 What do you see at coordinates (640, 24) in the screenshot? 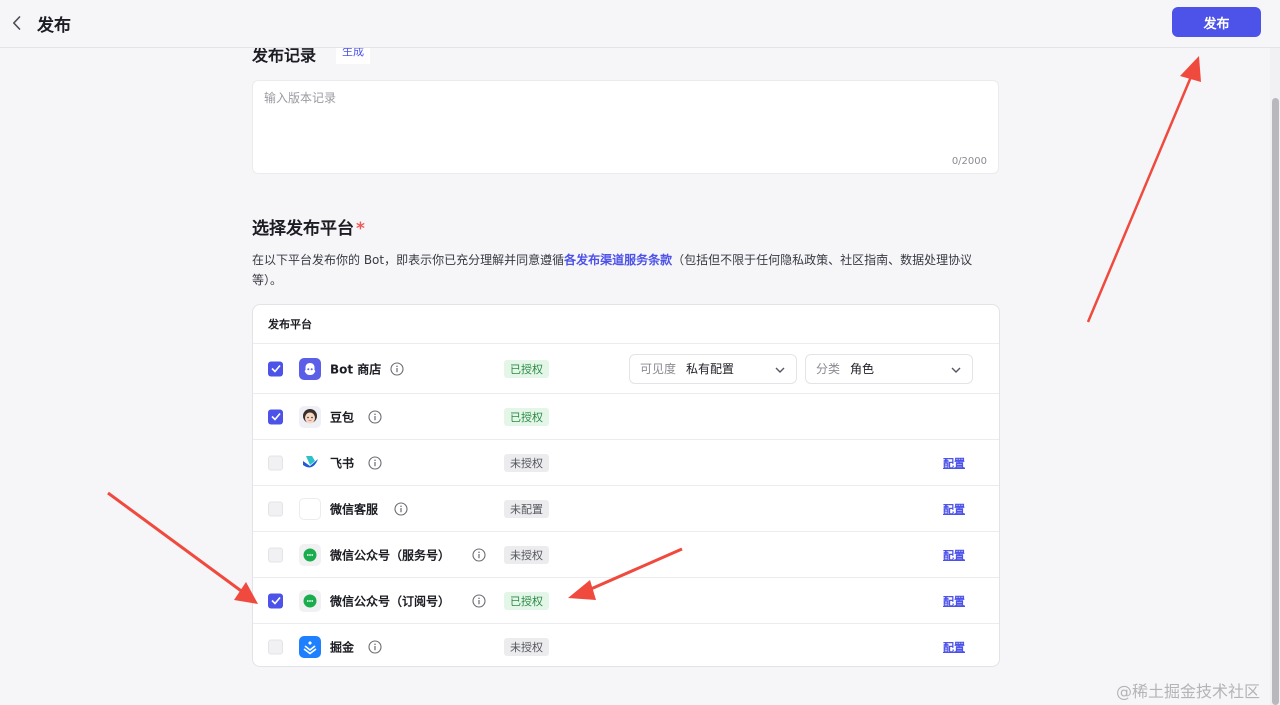
I see `top-bar: 发布 发布` at bounding box center [640, 24].